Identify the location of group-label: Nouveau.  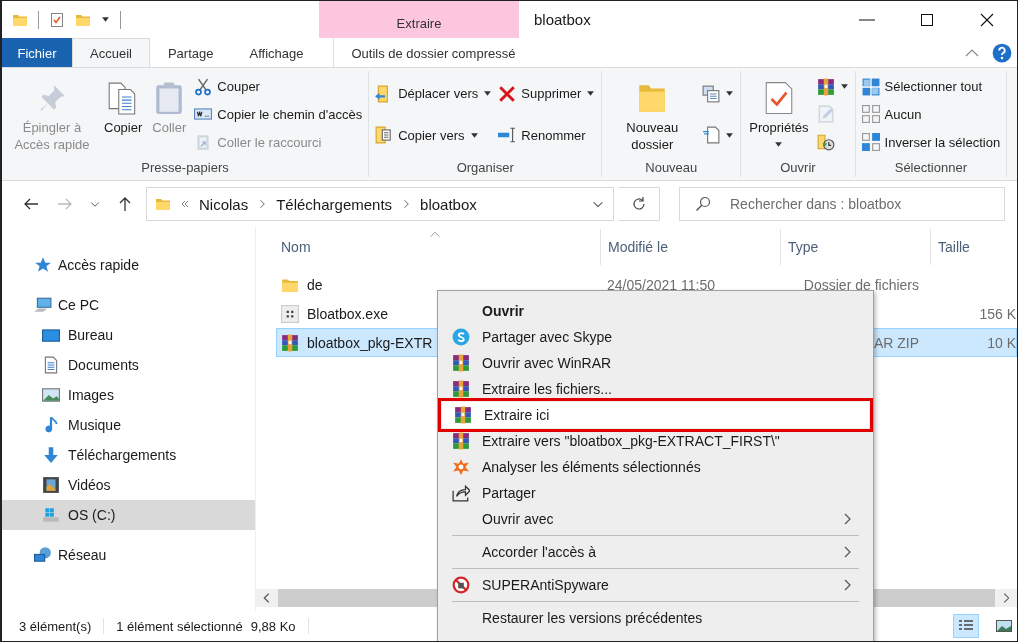
(671, 168).